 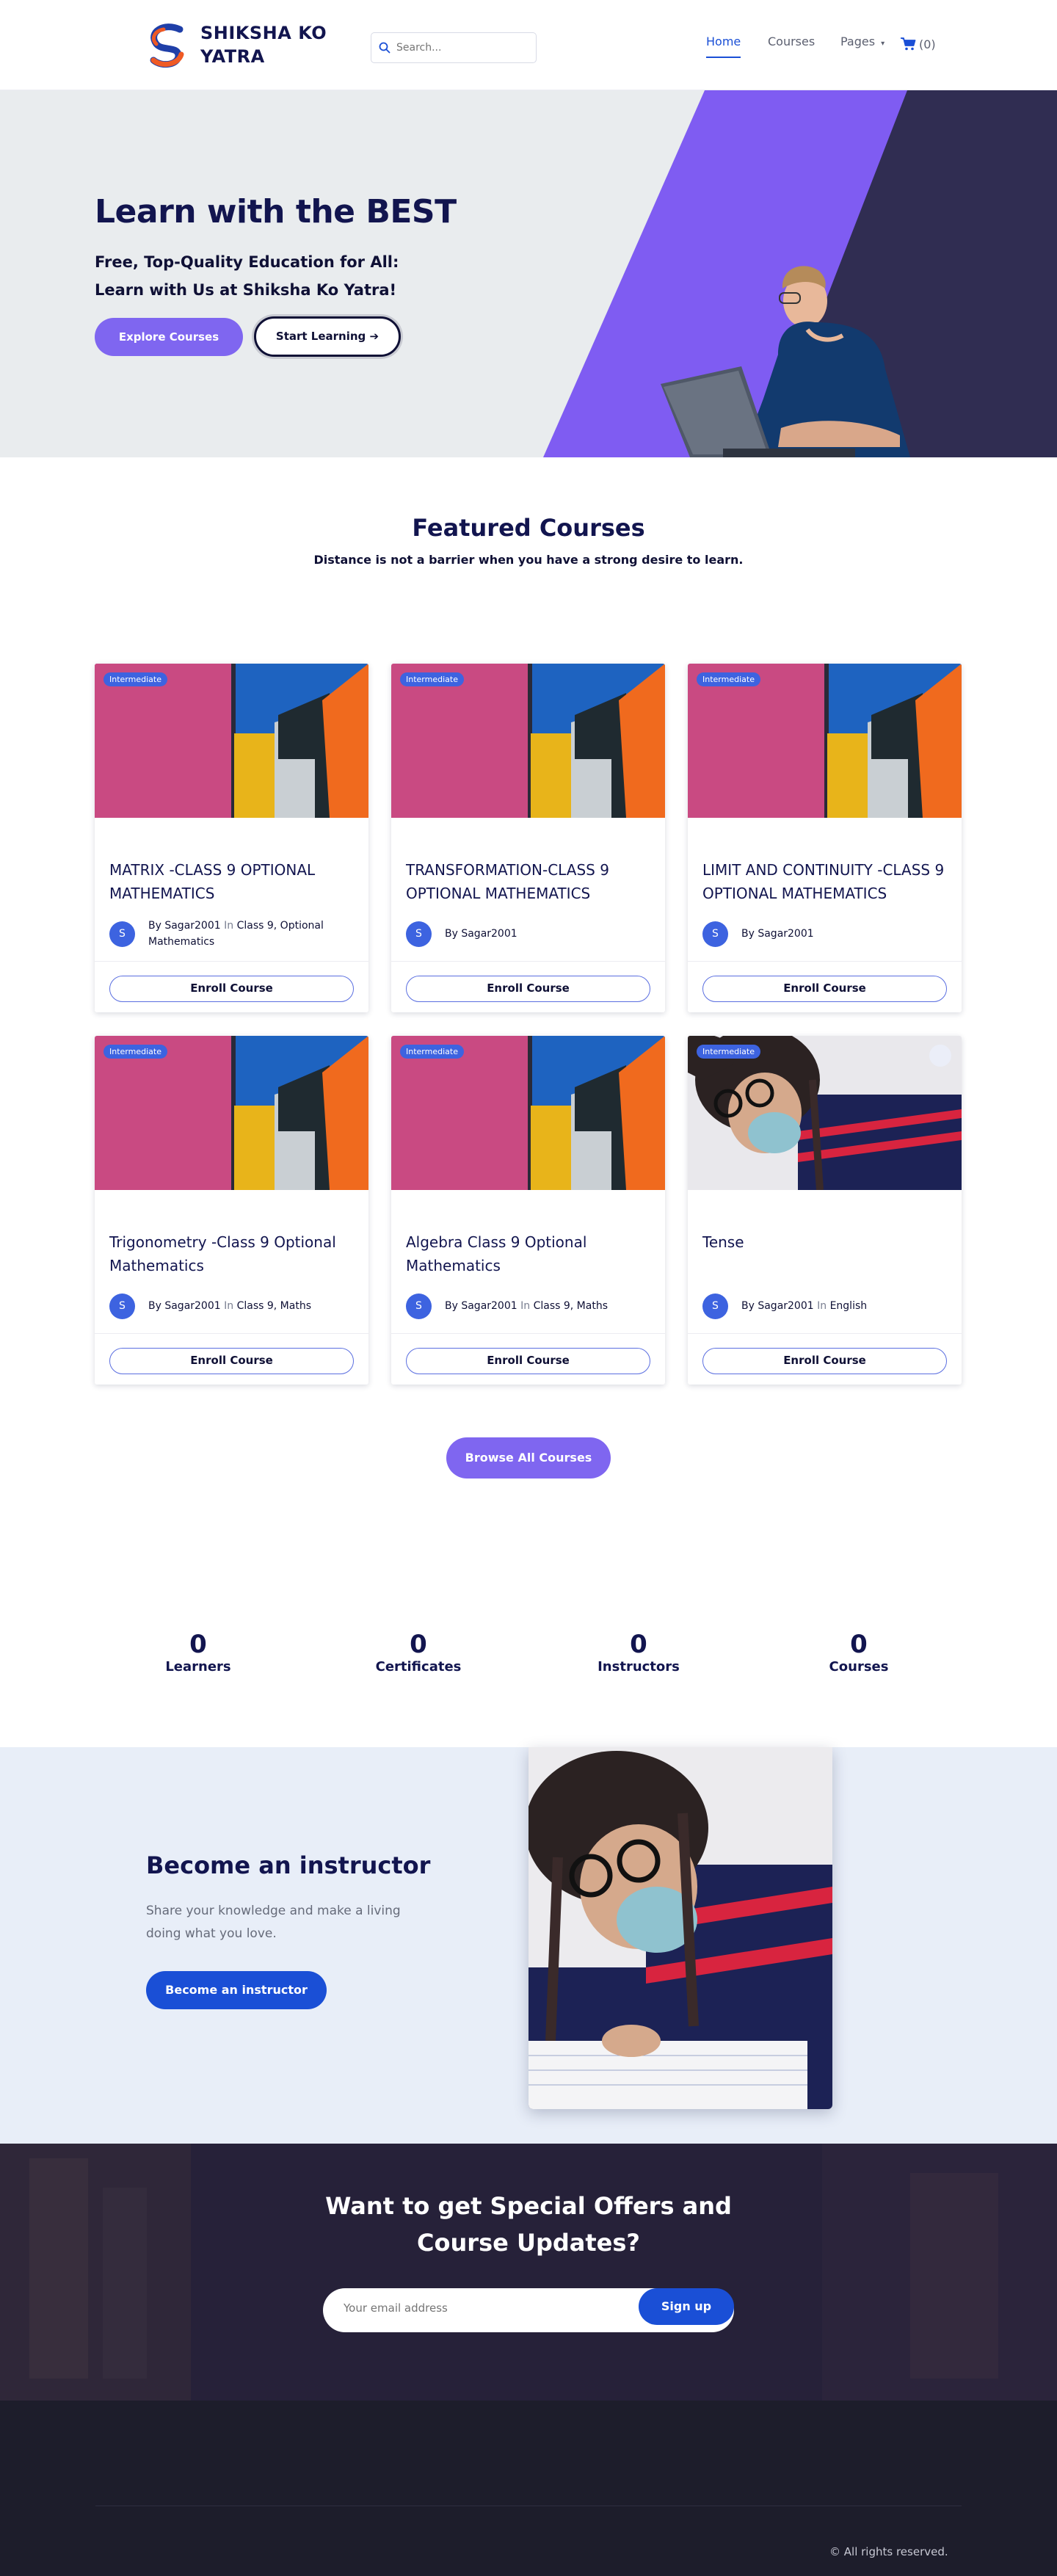 I want to click on nav-pages-label: Pages, so click(x=858, y=42).